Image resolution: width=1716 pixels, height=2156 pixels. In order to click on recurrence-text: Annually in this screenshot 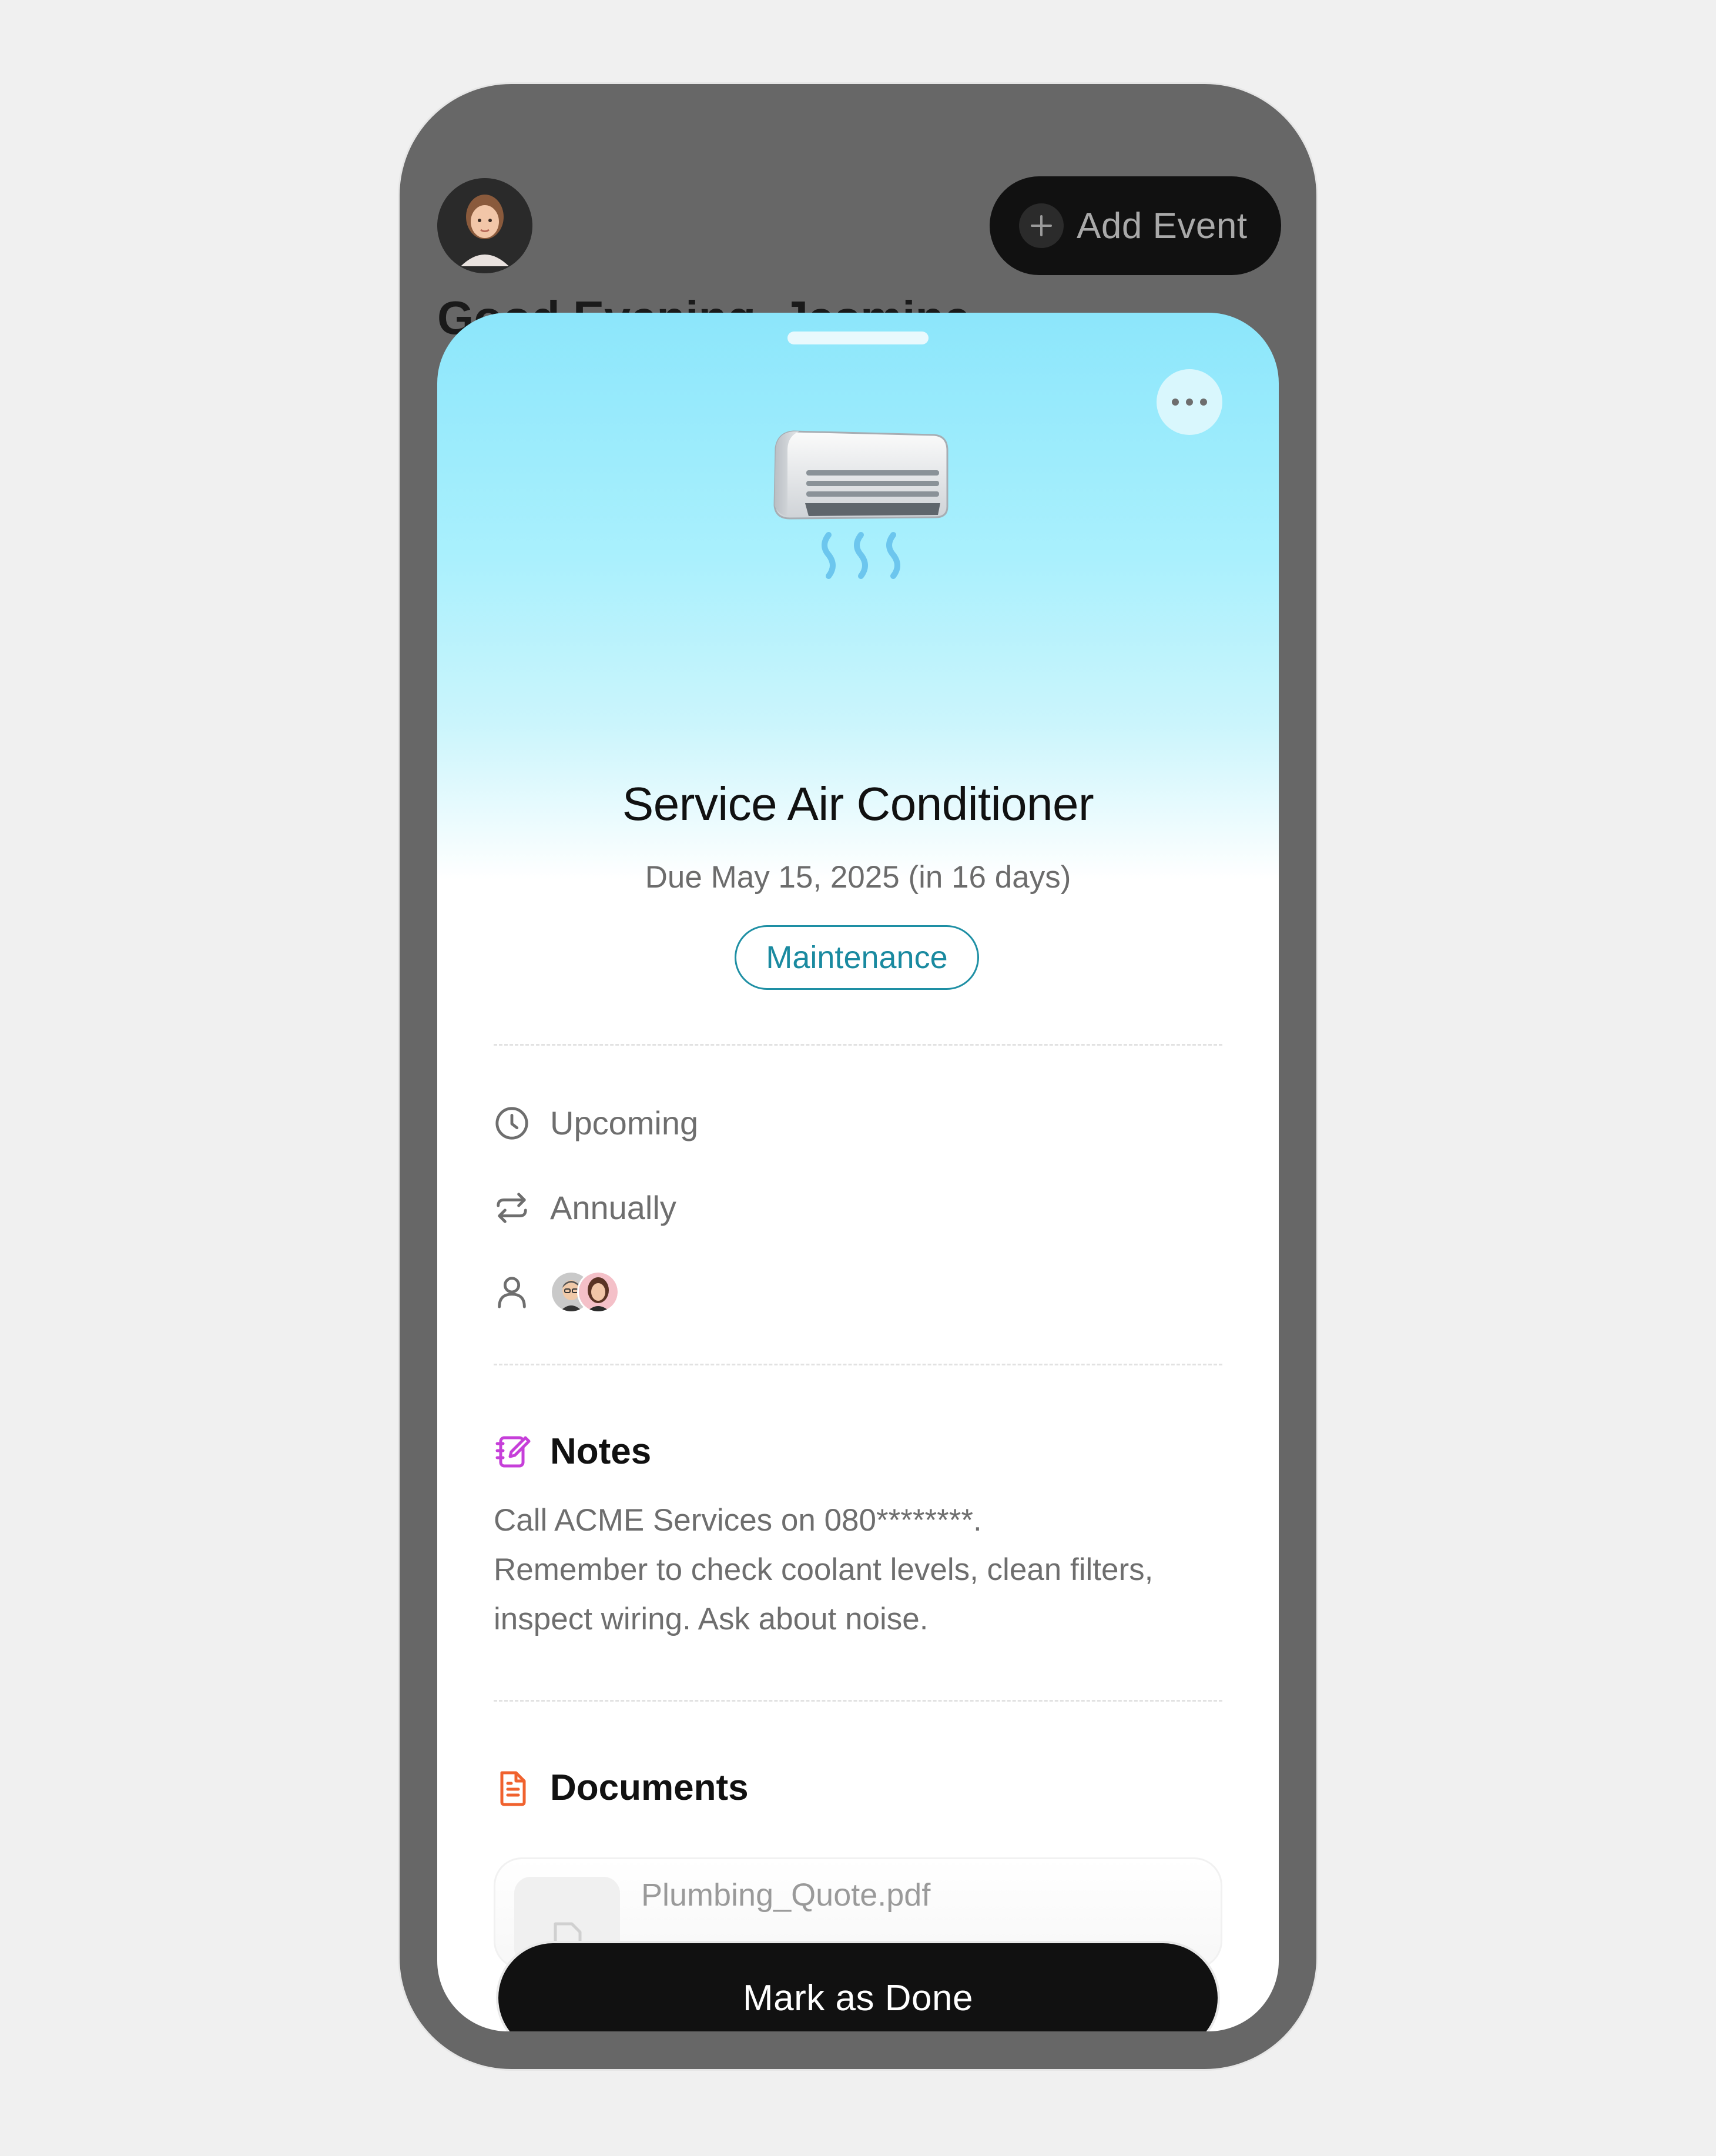, I will do `click(613, 1207)`.